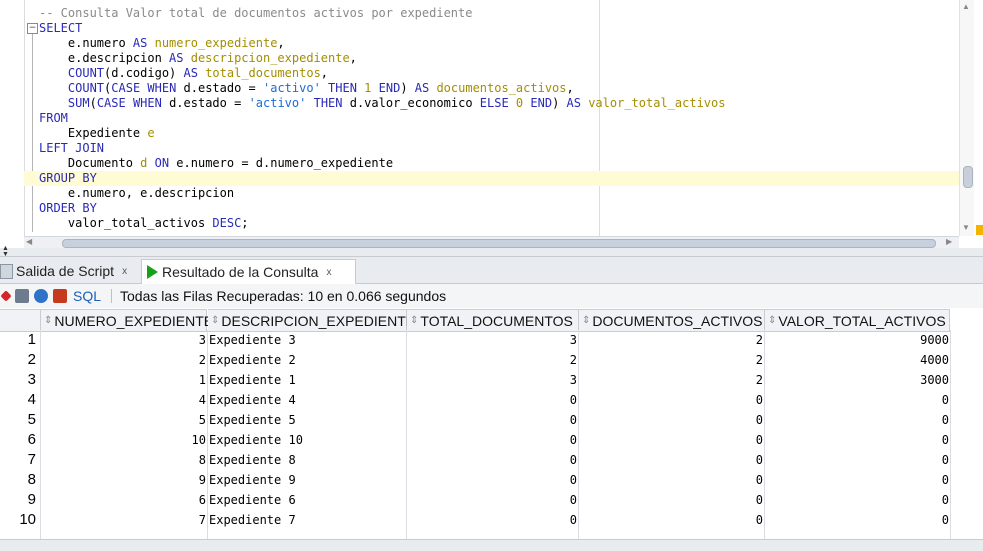 The image size is (983, 551). What do you see at coordinates (307, 440) in the screenshot?
I see `table-cell: Expediente 10` at bounding box center [307, 440].